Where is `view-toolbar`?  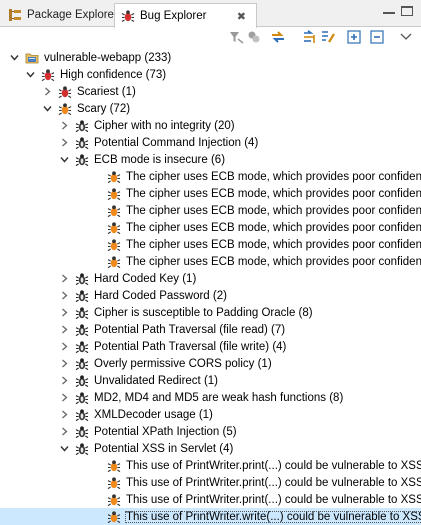 view-toolbar is located at coordinates (210, 38).